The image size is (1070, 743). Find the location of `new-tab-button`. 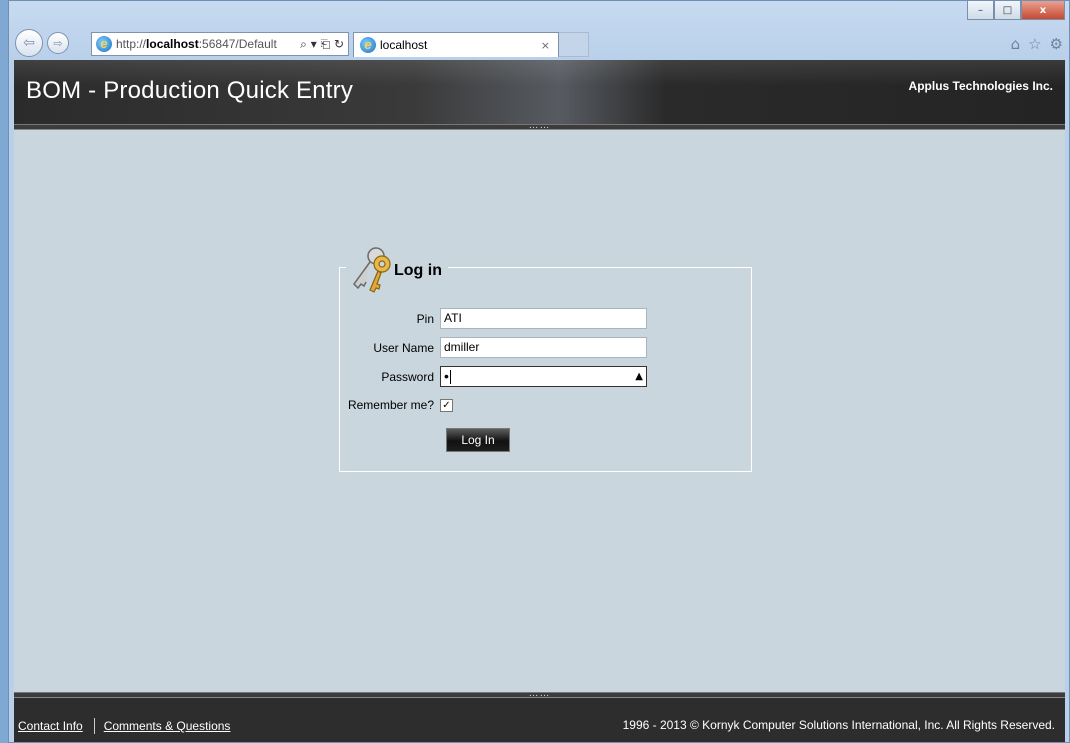

new-tab-button is located at coordinates (574, 44).